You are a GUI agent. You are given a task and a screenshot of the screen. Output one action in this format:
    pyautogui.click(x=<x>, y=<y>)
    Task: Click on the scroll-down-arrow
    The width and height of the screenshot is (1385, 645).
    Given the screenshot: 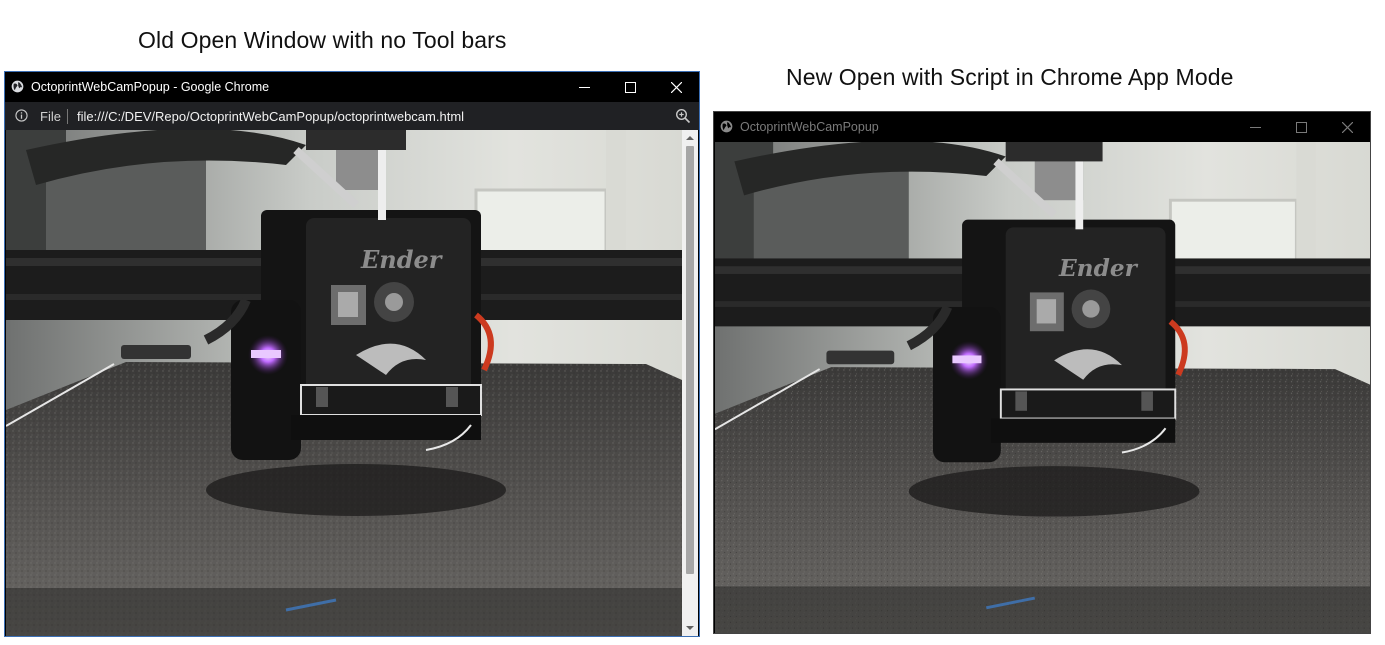 What is the action you would take?
    pyautogui.click(x=690, y=628)
    